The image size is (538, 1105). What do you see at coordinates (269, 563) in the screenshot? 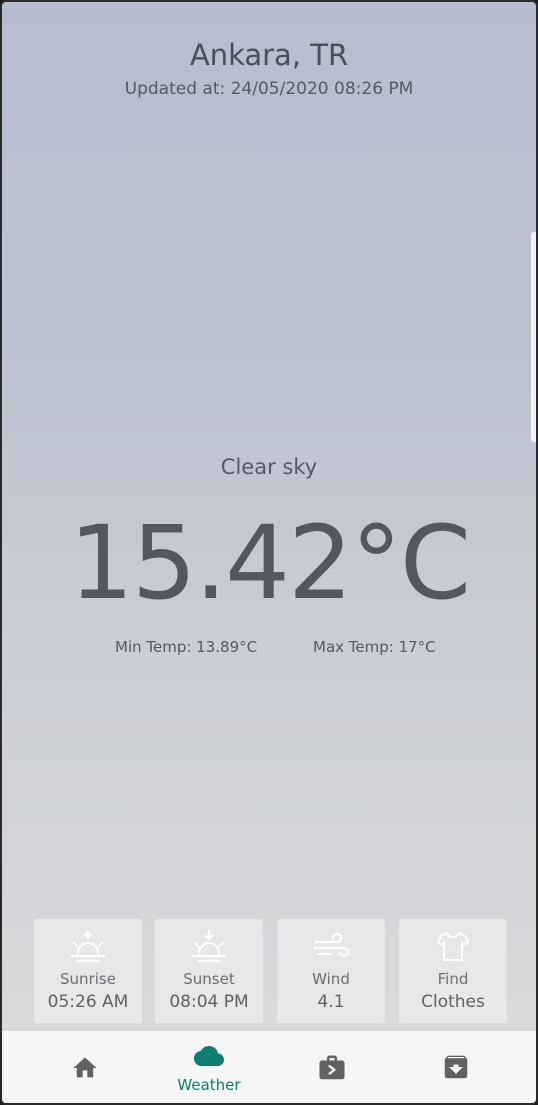
I see `current-temperature: 15.42°C` at bounding box center [269, 563].